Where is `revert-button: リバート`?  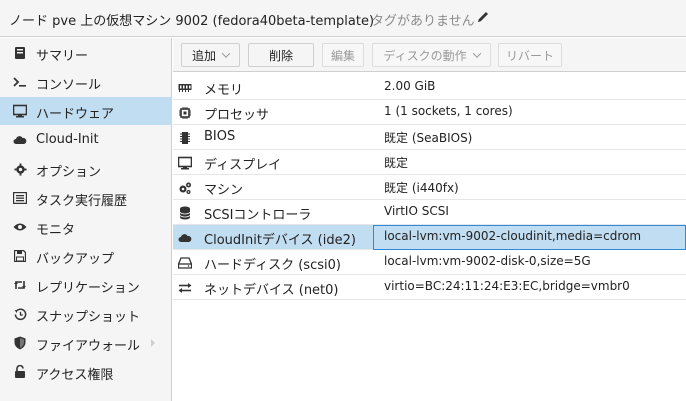 revert-button: リバート is located at coordinates (530, 55).